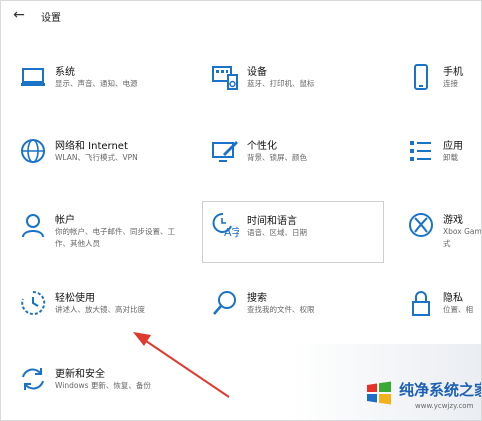  Describe the element at coordinates (450, 157) in the screenshot. I see `tile-desc: 卸载` at that location.